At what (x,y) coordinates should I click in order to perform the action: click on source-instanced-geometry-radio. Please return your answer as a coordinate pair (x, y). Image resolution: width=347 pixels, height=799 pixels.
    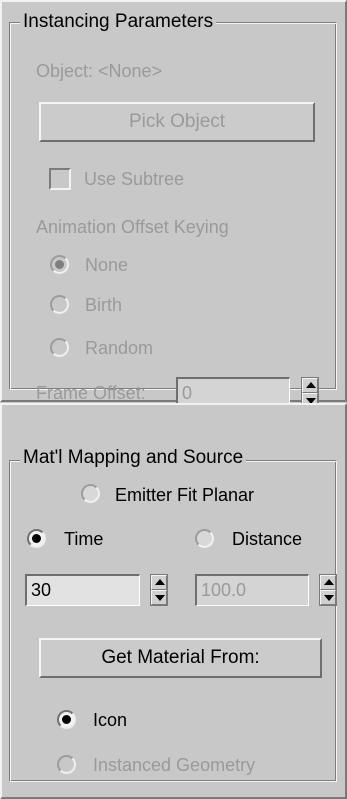
    Looking at the image, I should click on (66, 764).